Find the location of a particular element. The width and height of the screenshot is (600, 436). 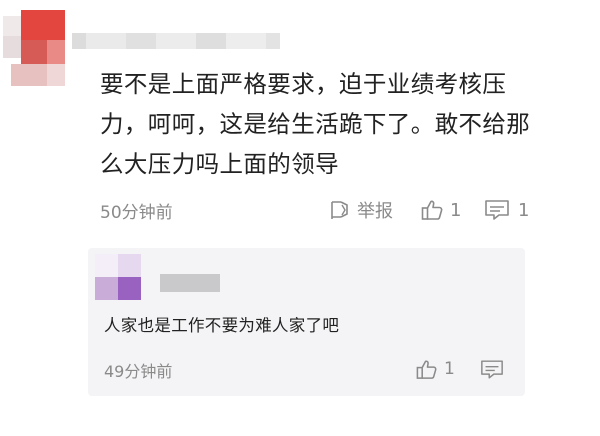

reply-avatar is located at coordinates (118, 277).